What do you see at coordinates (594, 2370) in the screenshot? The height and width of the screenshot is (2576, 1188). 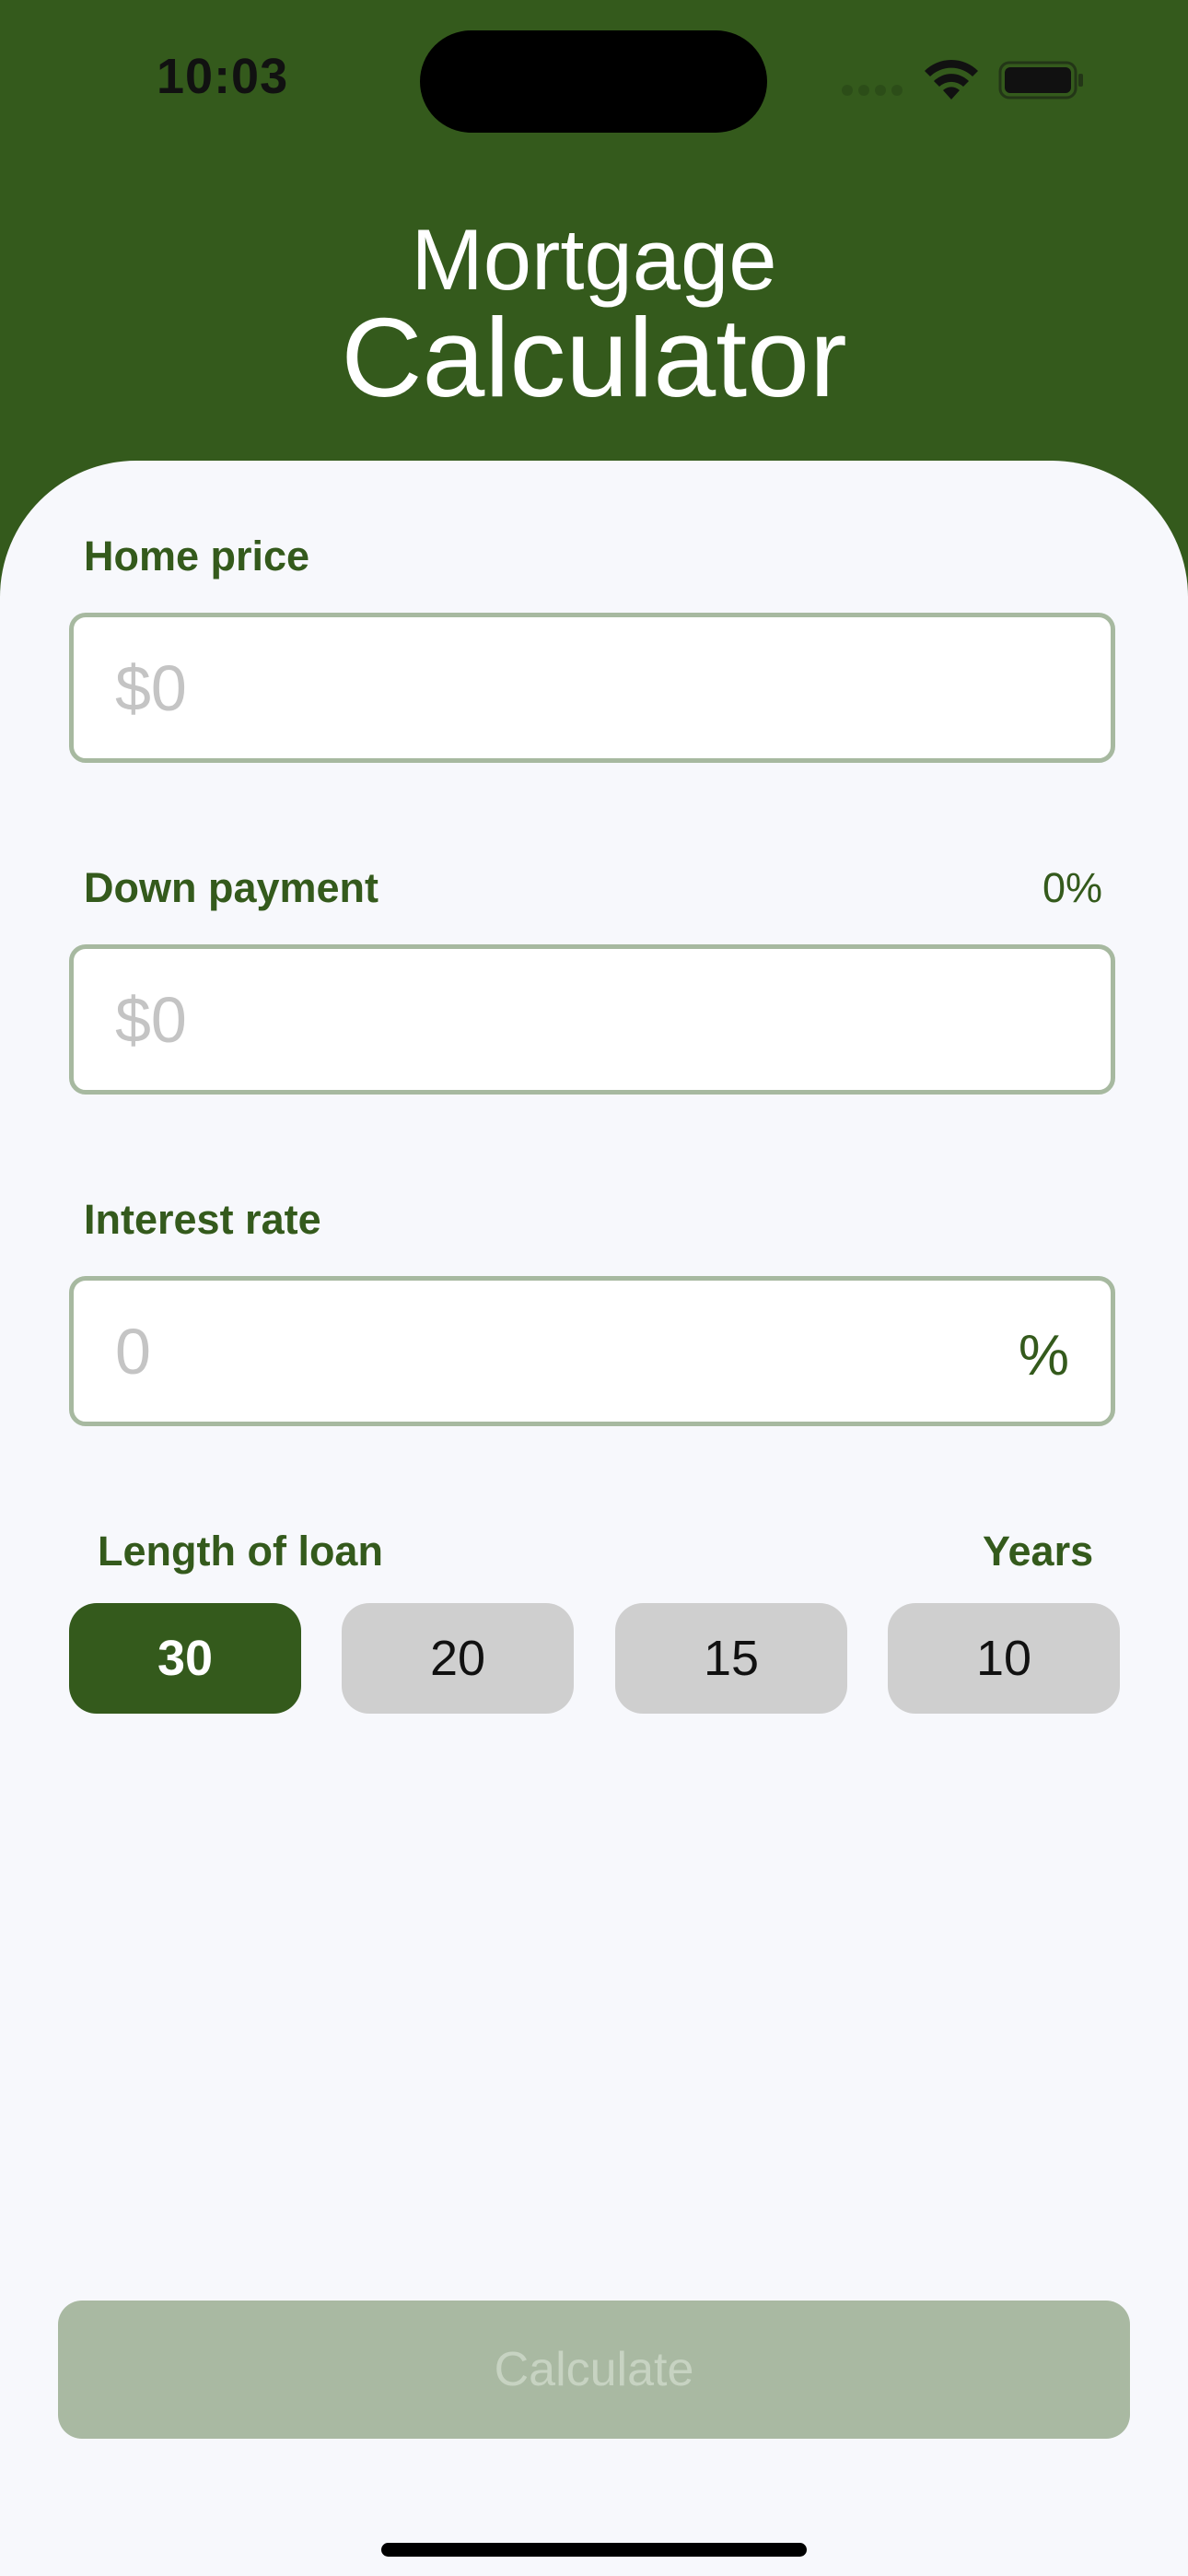 I see `calculate-button: Calculate` at bounding box center [594, 2370].